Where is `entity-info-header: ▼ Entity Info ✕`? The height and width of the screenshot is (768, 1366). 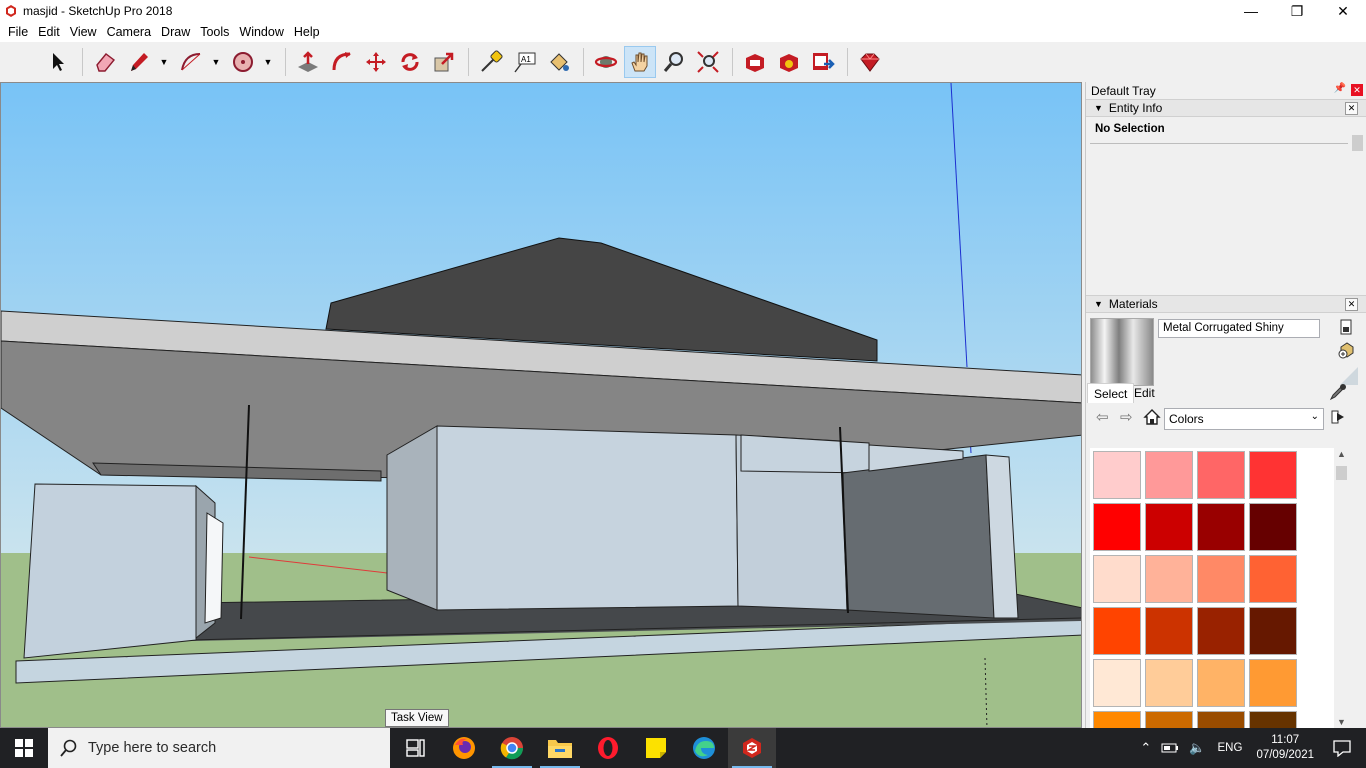 entity-info-header: ▼ Entity Info ✕ is located at coordinates (1226, 108).